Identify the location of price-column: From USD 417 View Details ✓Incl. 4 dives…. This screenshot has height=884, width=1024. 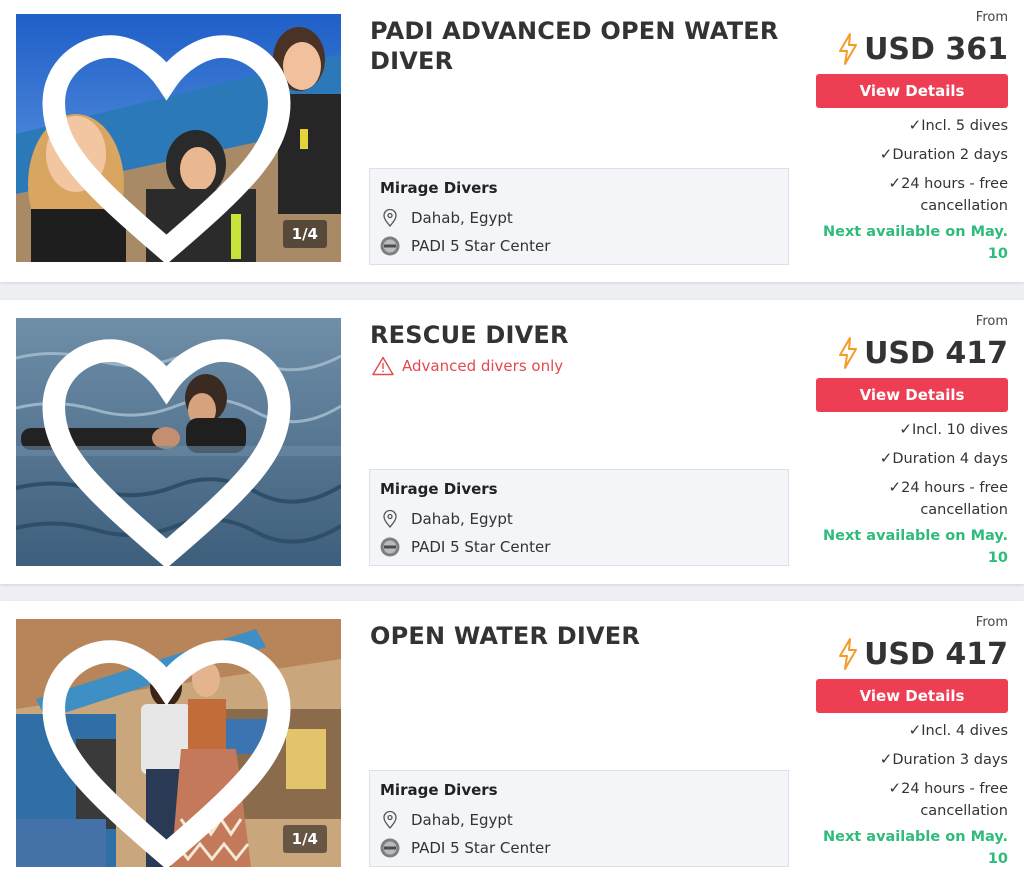
(912, 742).